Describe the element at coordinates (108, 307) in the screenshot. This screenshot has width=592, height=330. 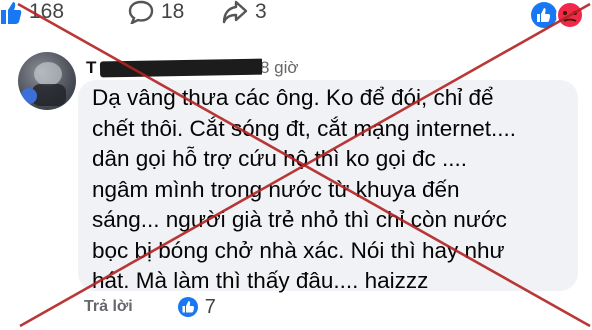
I see `reply-button: Trả lời` at that location.